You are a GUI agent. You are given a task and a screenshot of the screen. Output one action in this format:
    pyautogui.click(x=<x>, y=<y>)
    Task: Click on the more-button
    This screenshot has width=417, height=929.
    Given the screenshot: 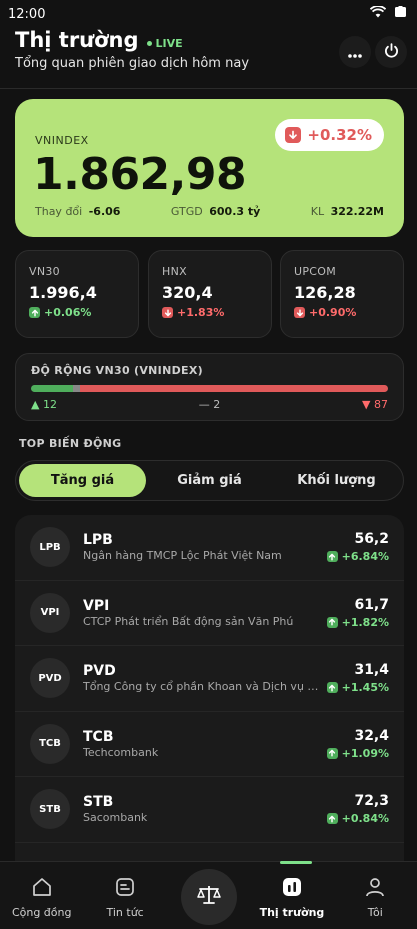 What is the action you would take?
    pyautogui.click(x=355, y=52)
    